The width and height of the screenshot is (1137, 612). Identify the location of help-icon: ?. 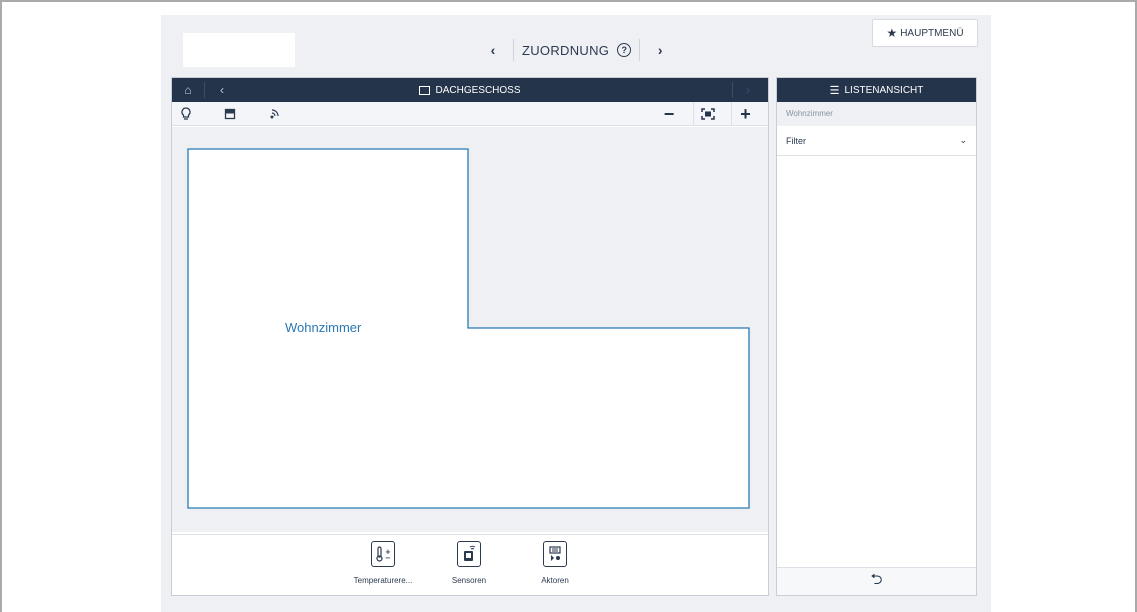
(624, 50).